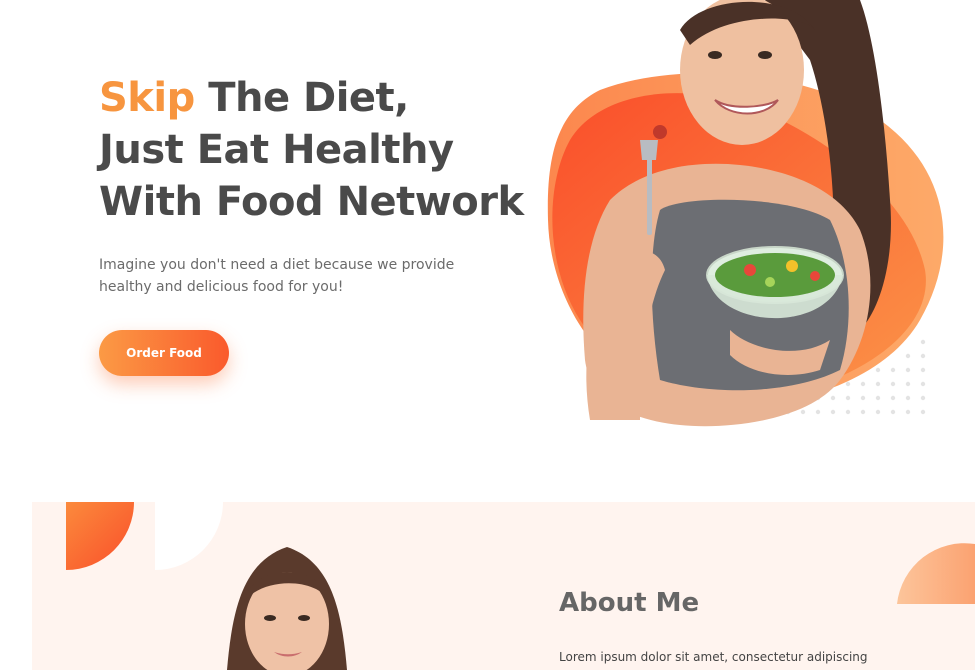 This screenshot has width=975, height=670. What do you see at coordinates (147, 98) in the screenshot?
I see `hero-title-accent: Skip` at bounding box center [147, 98].